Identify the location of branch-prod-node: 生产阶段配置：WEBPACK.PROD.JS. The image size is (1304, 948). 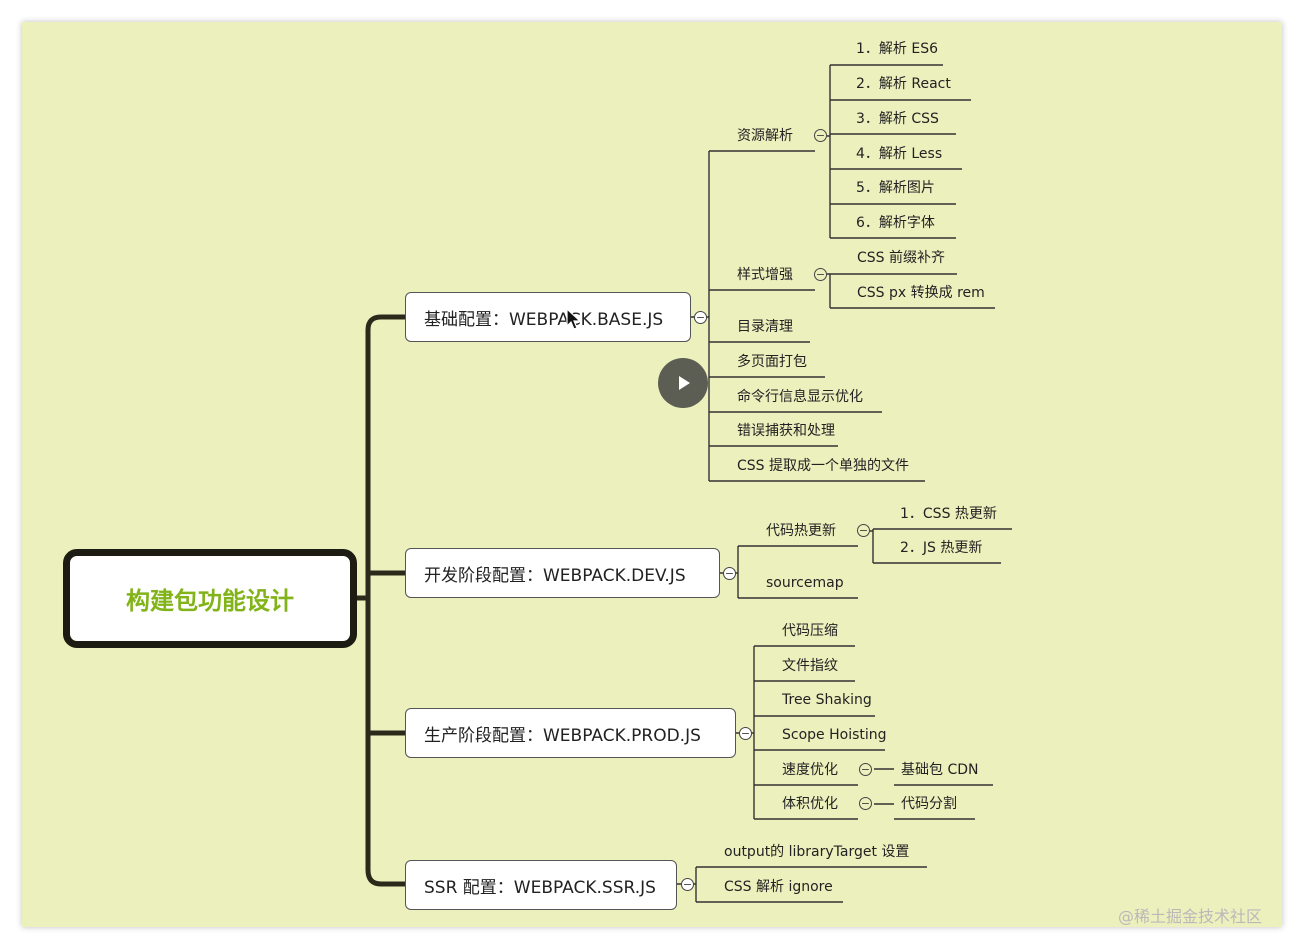
(570, 733).